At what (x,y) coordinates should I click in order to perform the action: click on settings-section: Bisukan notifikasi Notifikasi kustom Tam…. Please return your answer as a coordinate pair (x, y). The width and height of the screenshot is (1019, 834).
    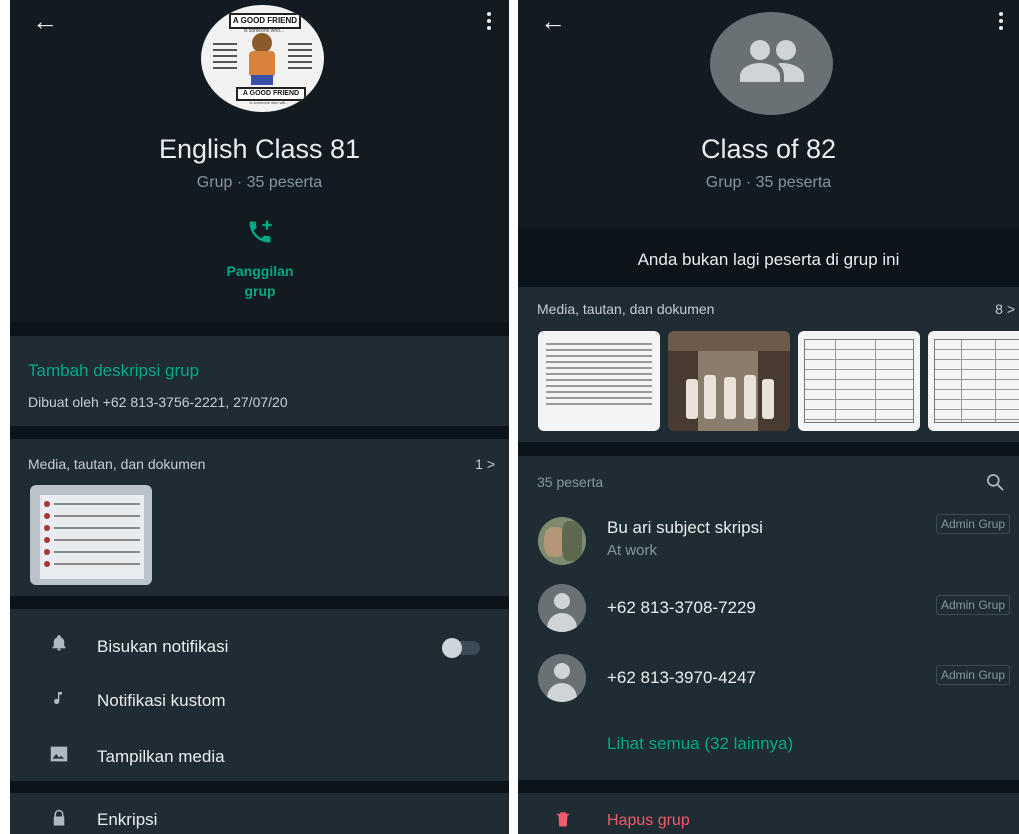
    Looking at the image, I should click on (259, 695).